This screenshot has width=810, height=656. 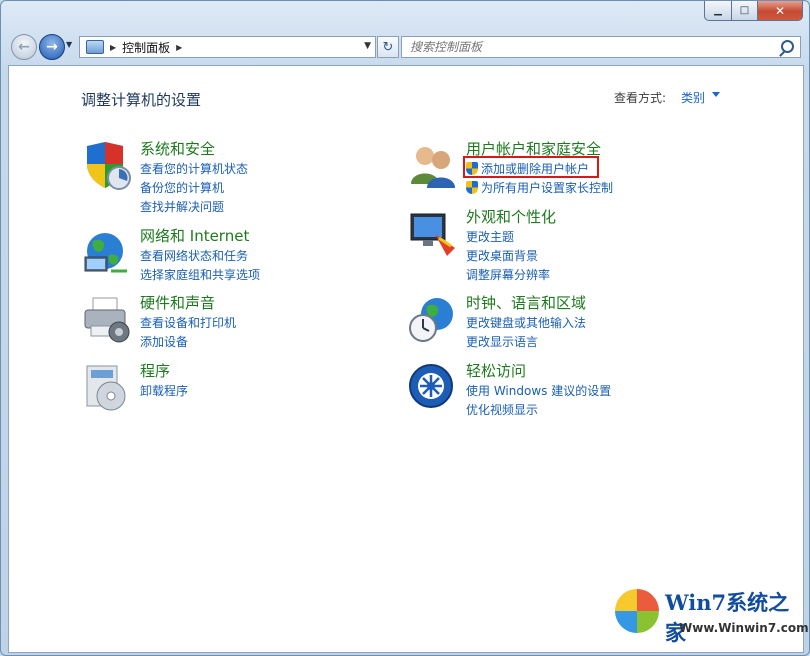 I want to click on clock-globe-icon, so click(x=433, y=320).